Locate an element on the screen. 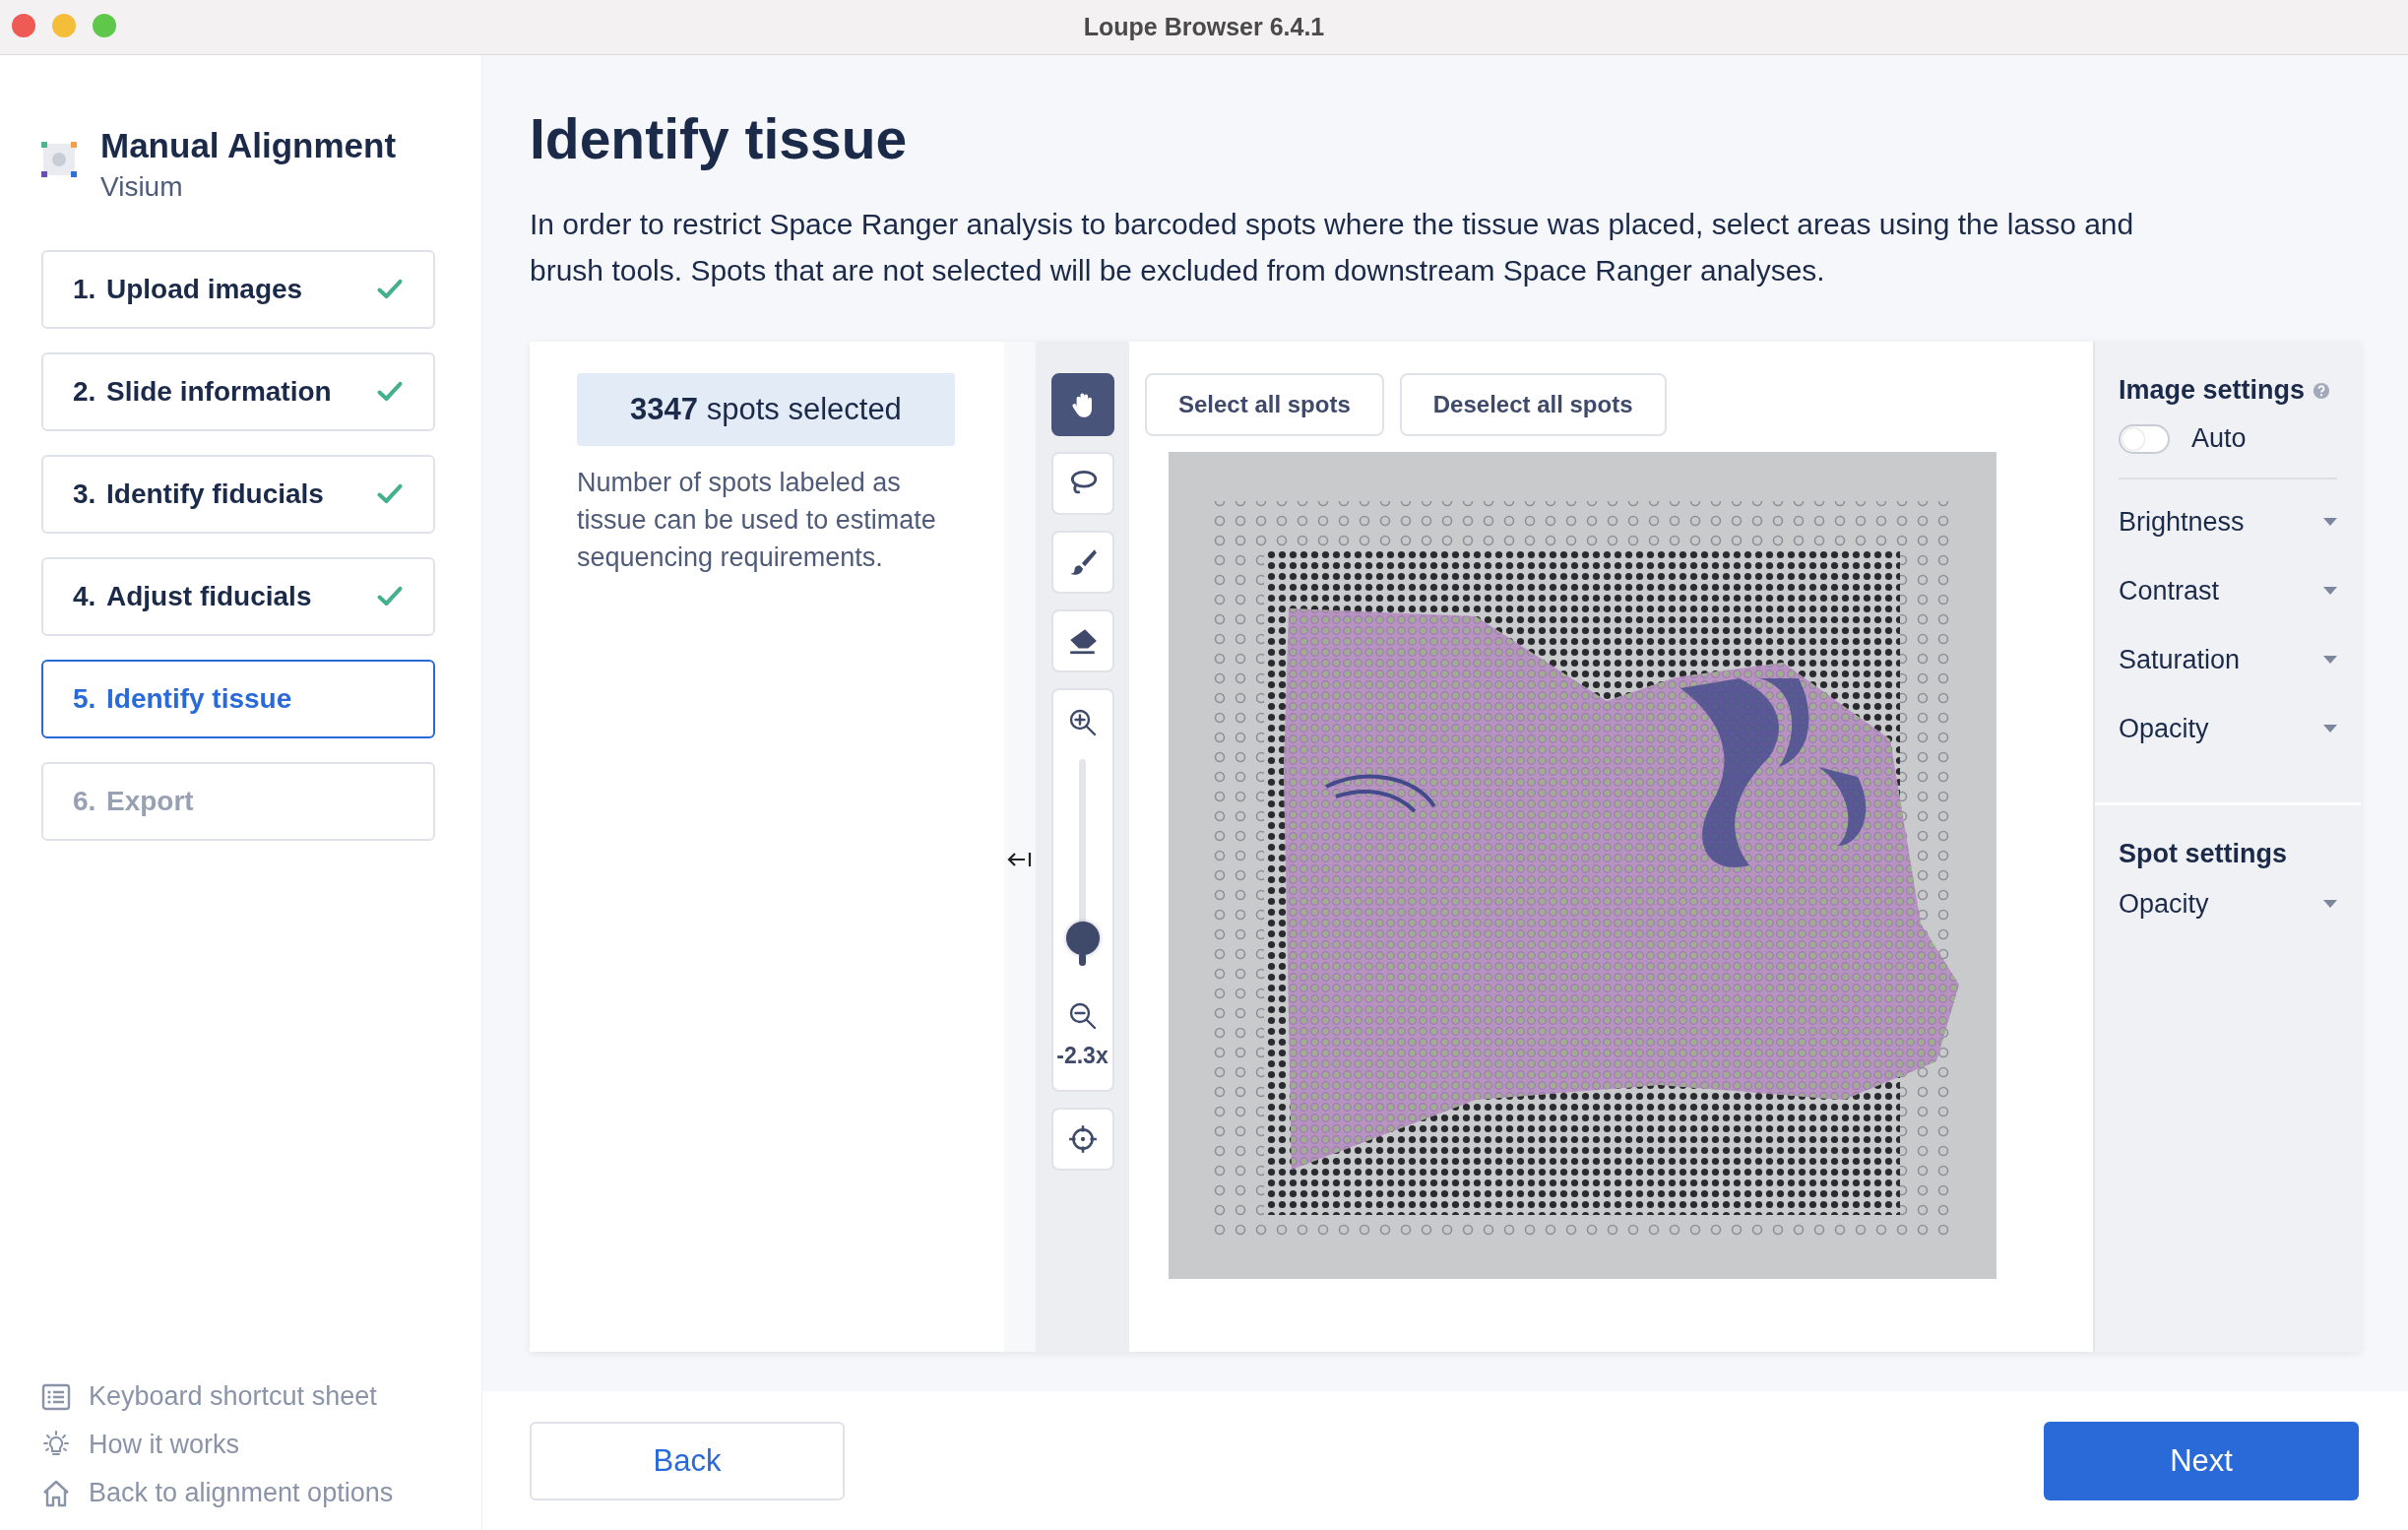 Image resolution: width=2408 pixels, height=1530 pixels. window-title: Loupe Browser 6.4.1 is located at coordinates (1204, 27).